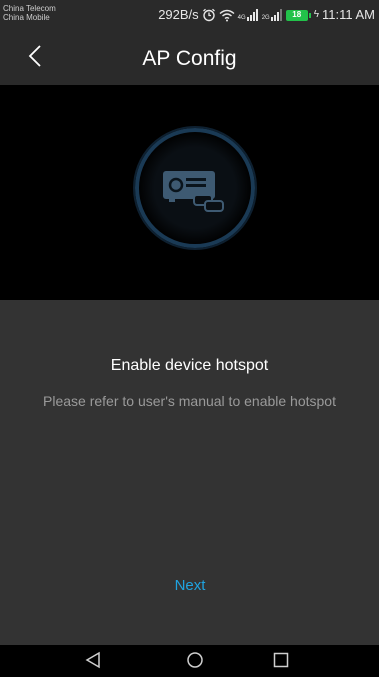  I want to click on signal-icon: 4G, so click(248, 15).